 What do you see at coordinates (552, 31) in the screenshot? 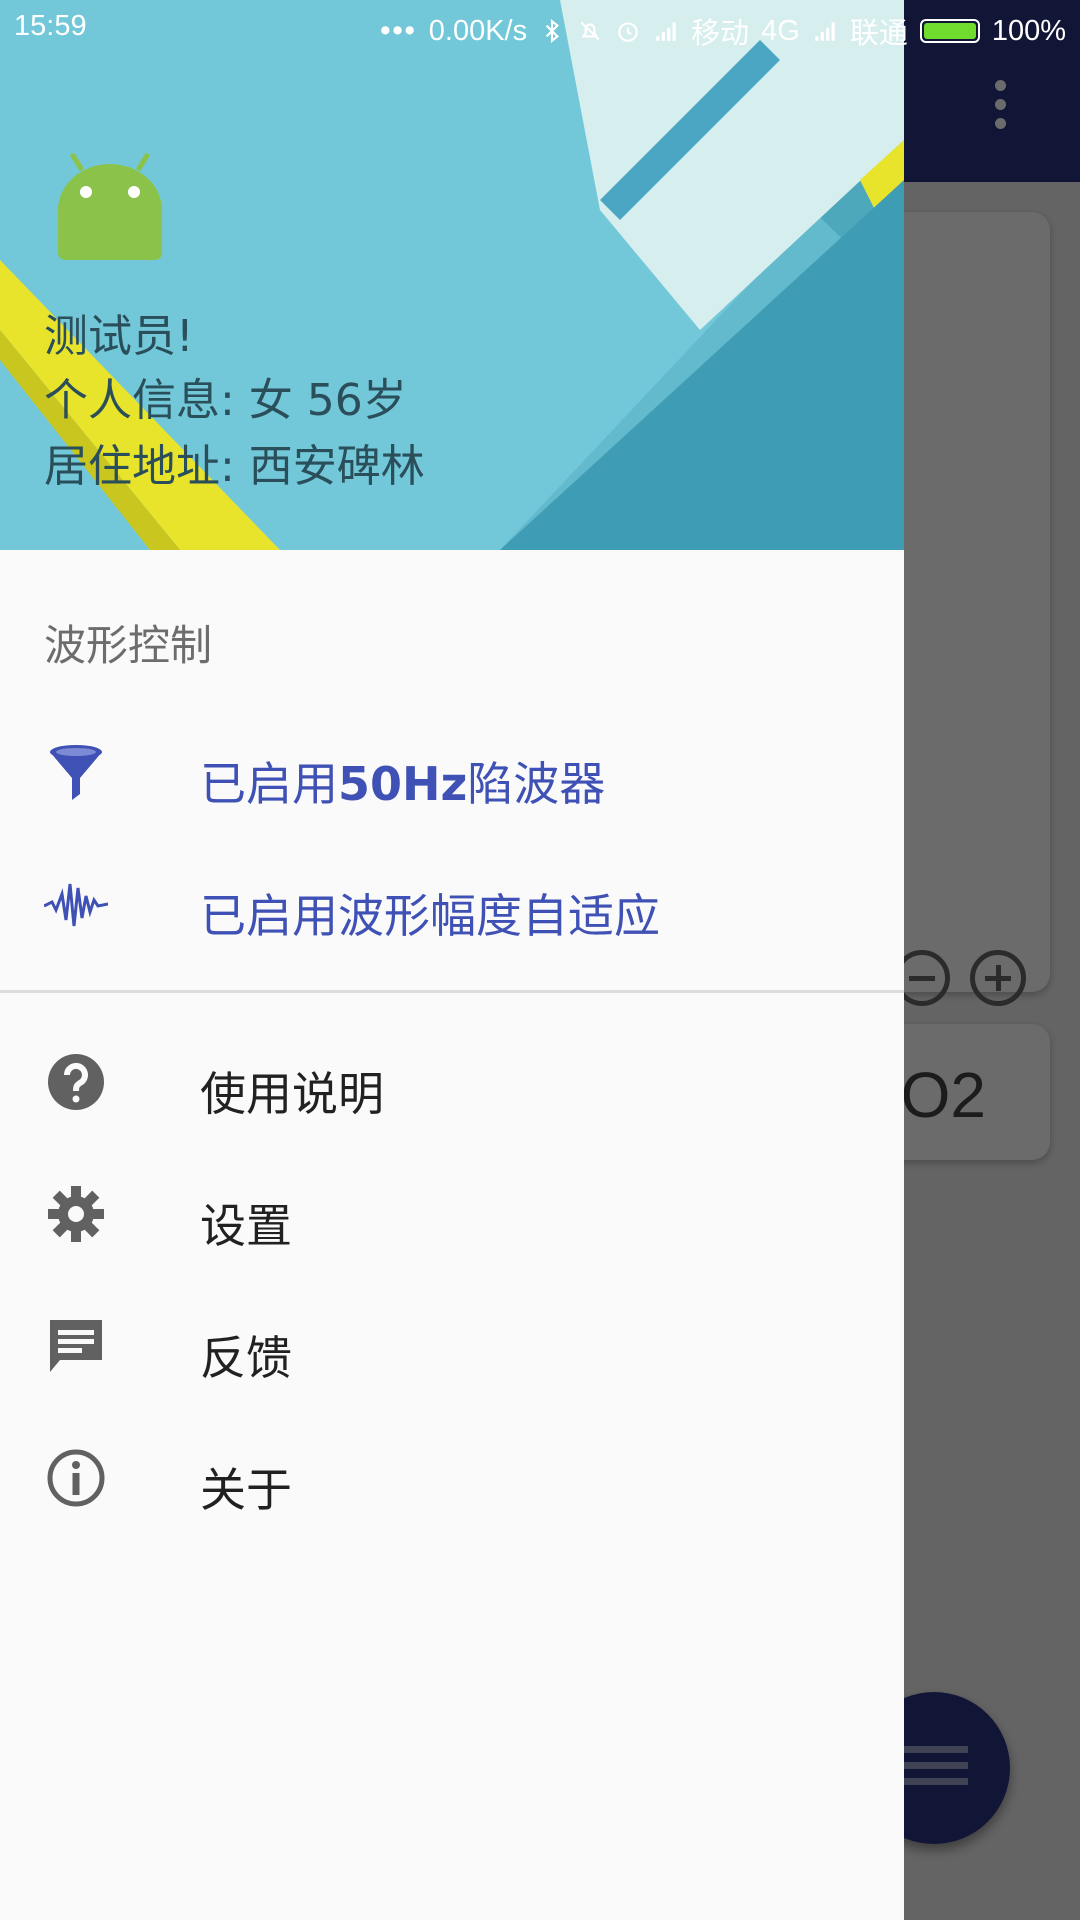
I see `bluetooth-icon` at bounding box center [552, 31].